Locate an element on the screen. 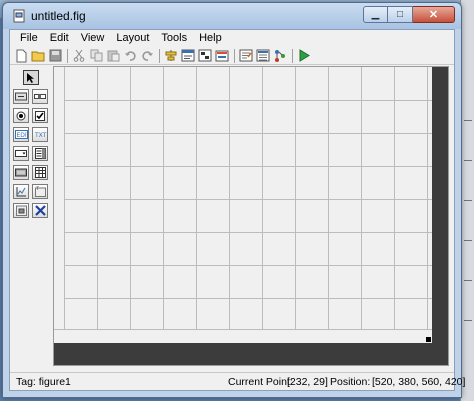  property-inspector-icon is located at coordinates (263, 55).